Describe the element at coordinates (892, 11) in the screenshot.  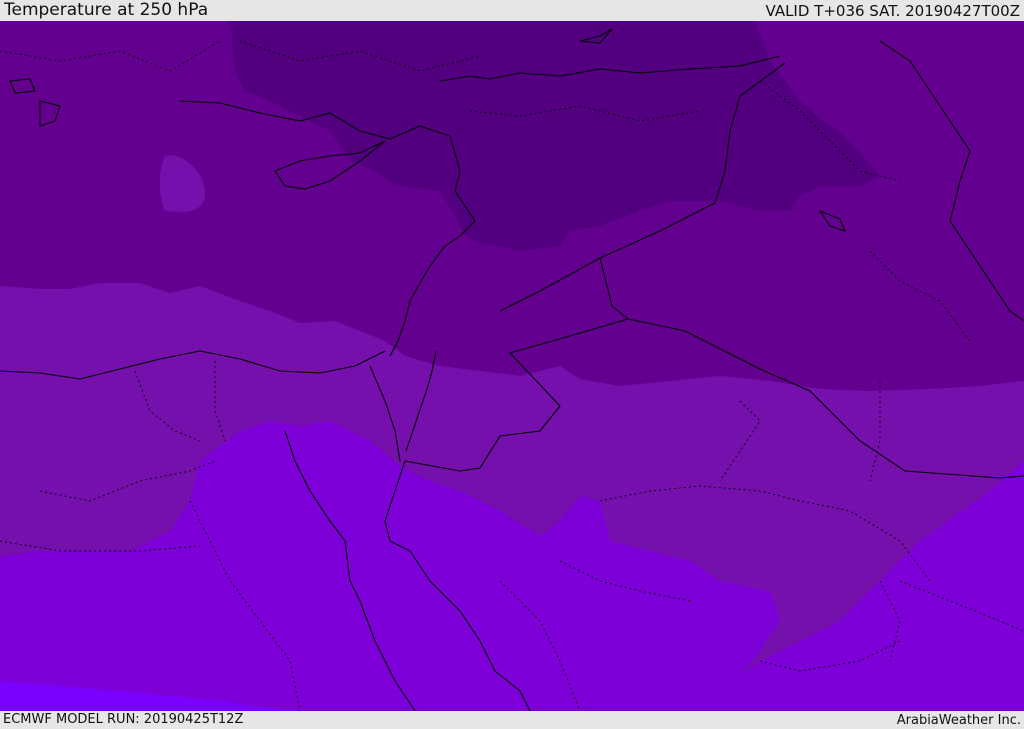
I see `valid-time-label: VALID T+036 SAT. 20190427T00Z` at that location.